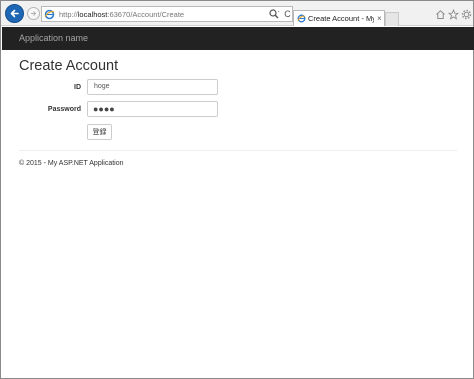 The image size is (474, 379). I want to click on tab-create-account: Create Account - My ASP.... ×, so click(339, 18).